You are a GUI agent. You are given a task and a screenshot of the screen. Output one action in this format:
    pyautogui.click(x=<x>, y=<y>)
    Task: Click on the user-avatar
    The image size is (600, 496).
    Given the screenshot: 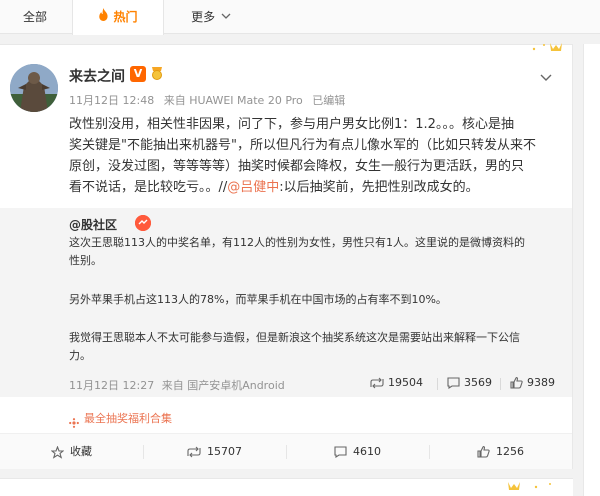 What is the action you would take?
    pyautogui.click(x=34, y=88)
    